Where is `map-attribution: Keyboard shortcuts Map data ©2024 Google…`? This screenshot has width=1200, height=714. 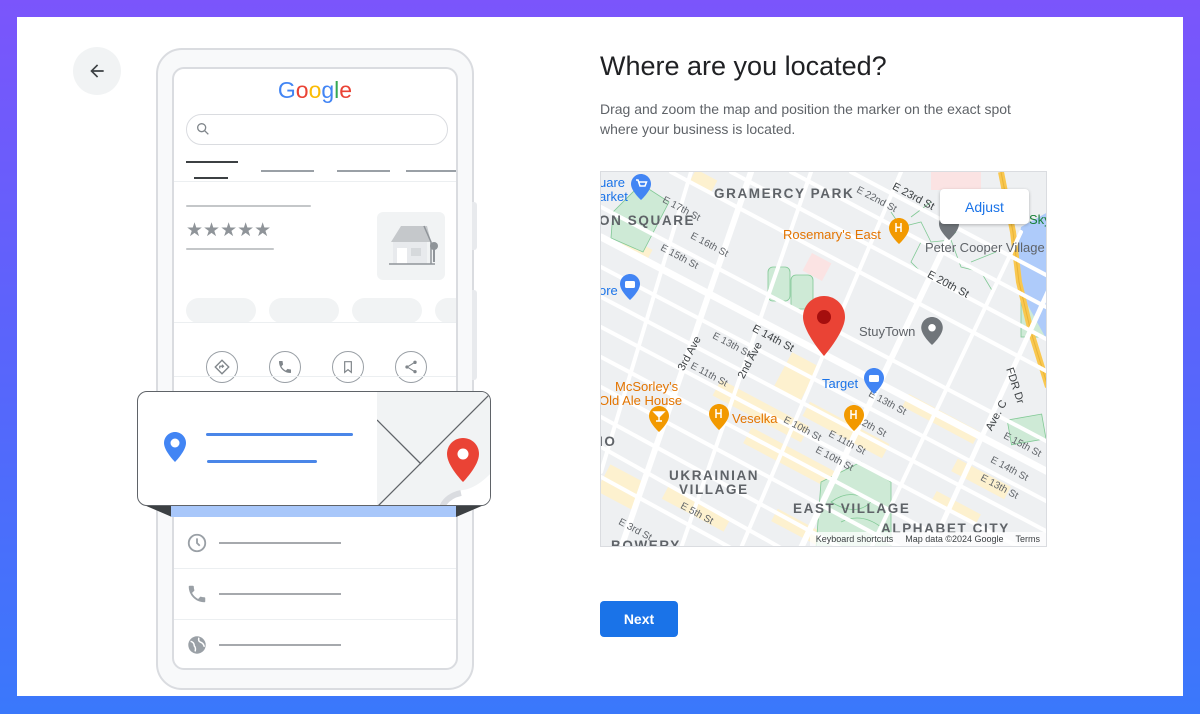
map-attribution: Keyboard shortcuts Map data ©2024 Google… is located at coordinates (927, 539).